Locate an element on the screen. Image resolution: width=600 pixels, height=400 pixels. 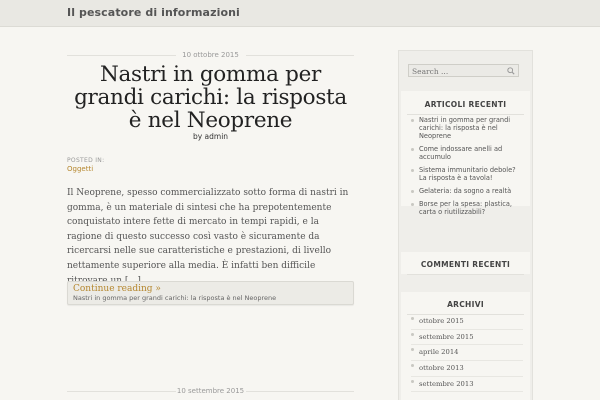
site-title-link: Il pescatore di informazioni is located at coordinates (153, 12).